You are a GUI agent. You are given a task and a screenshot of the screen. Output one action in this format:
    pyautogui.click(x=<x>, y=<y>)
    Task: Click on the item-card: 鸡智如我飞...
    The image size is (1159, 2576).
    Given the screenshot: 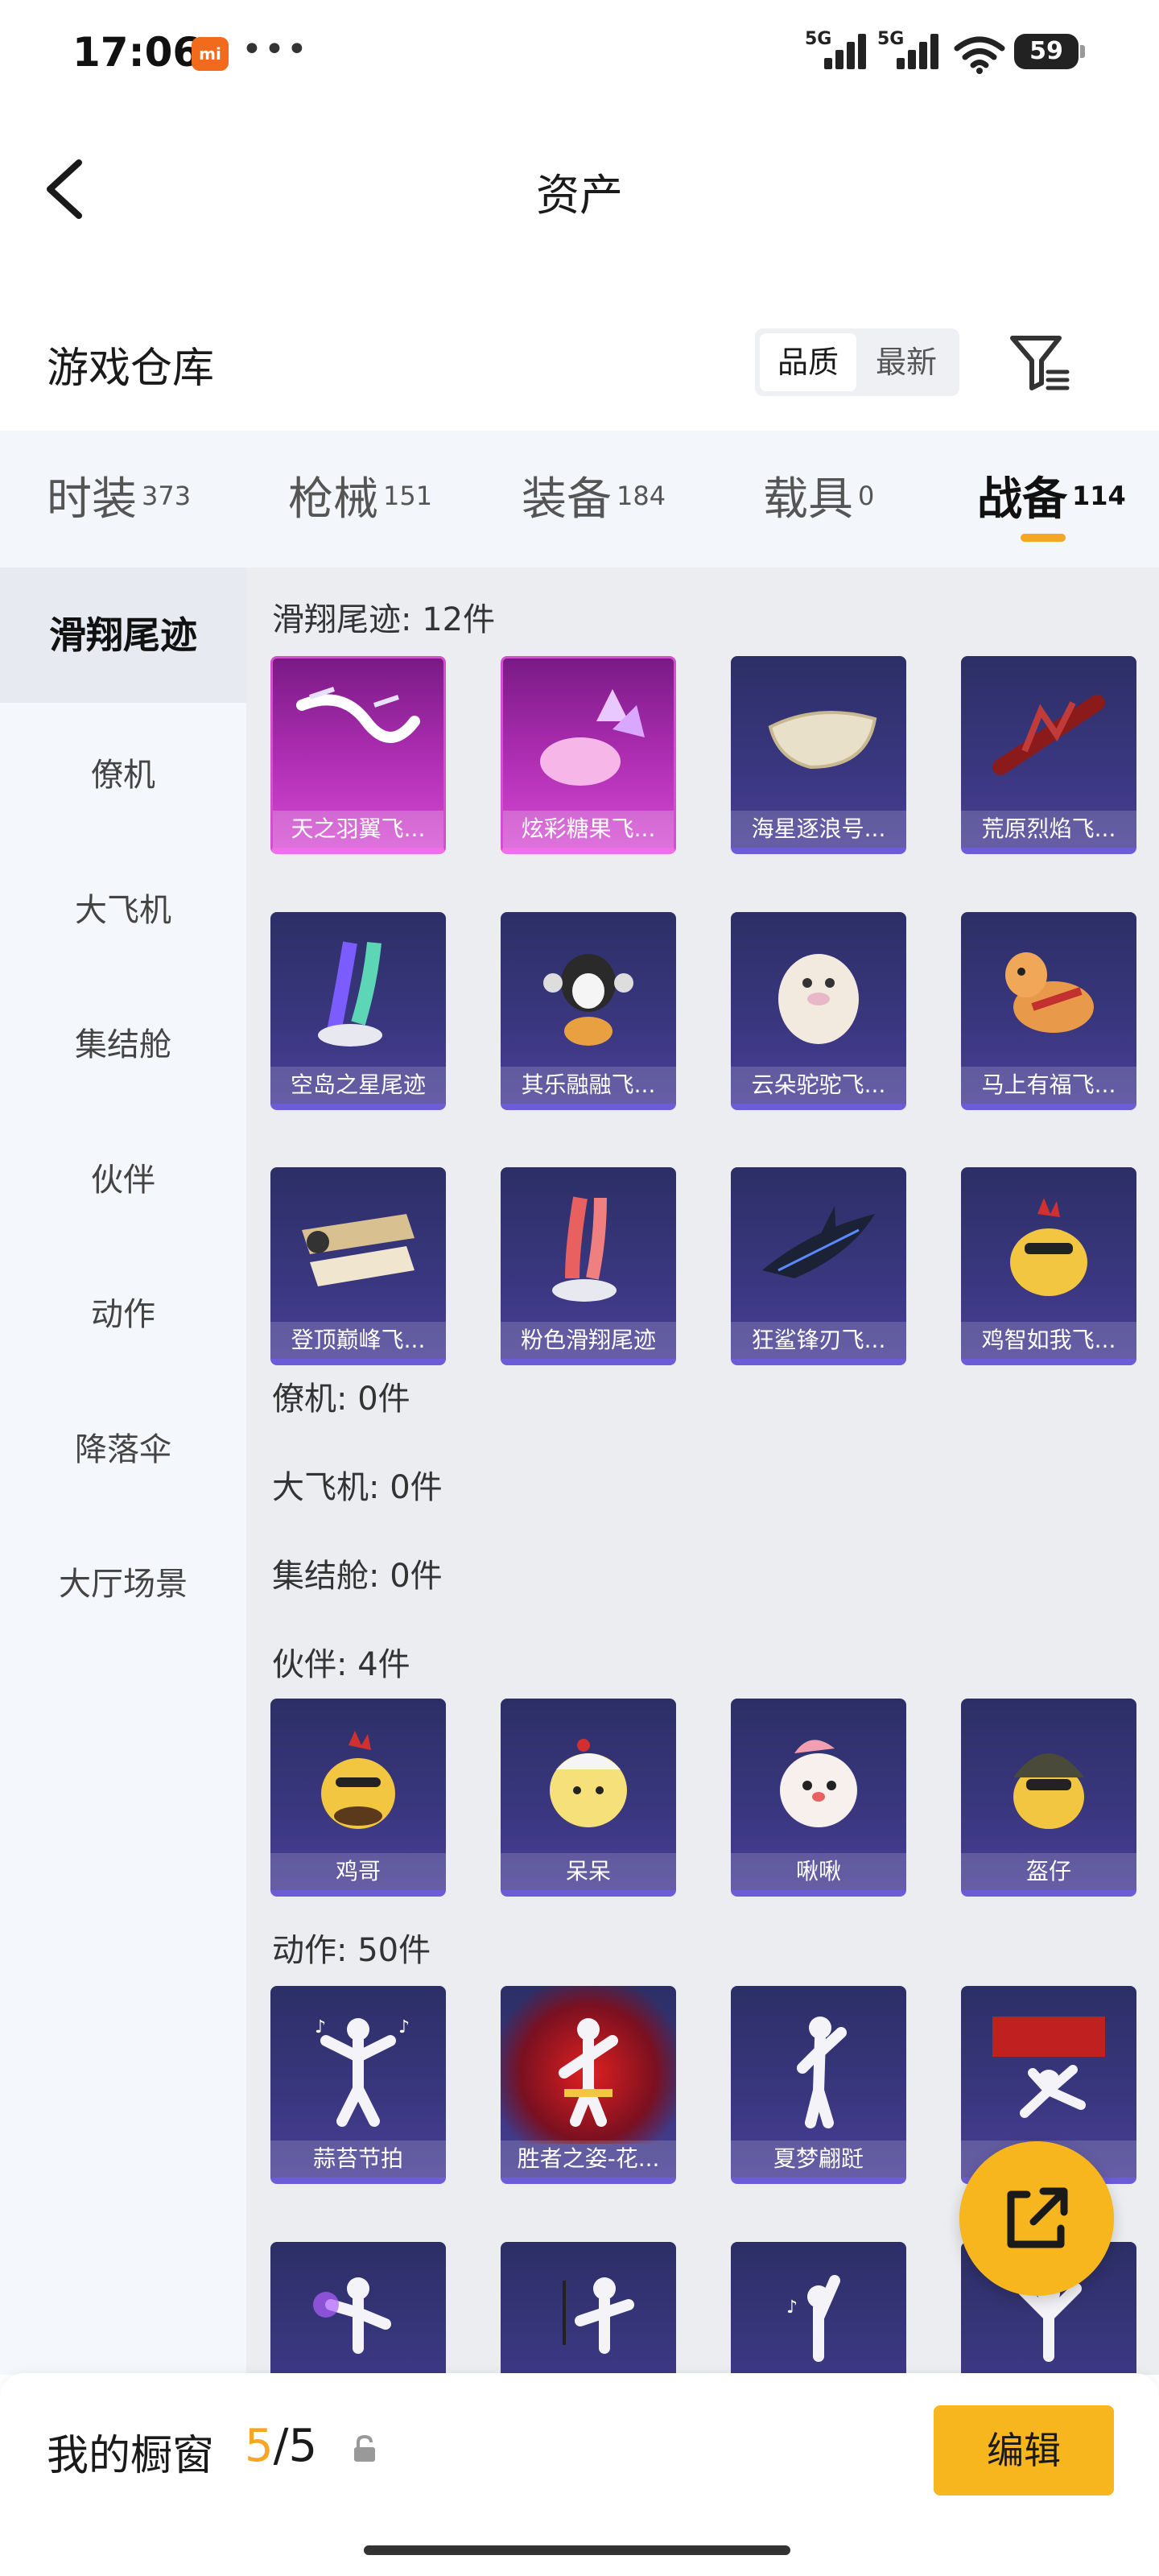 What is the action you would take?
    pyautogui.click(x=1048, y=1266)
    